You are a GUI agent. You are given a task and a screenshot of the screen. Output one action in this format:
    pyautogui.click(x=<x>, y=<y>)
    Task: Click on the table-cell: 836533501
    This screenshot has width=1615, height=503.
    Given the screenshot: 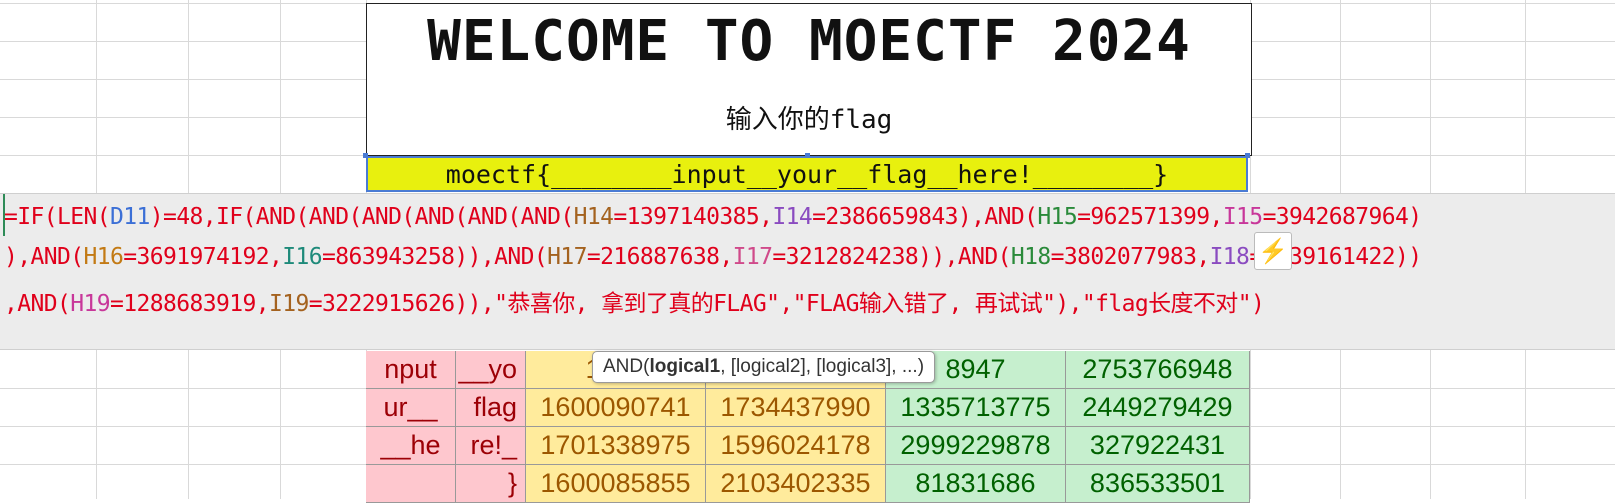 What is the action you would take?
    pyautogui.click(x=1158, y=484)
    